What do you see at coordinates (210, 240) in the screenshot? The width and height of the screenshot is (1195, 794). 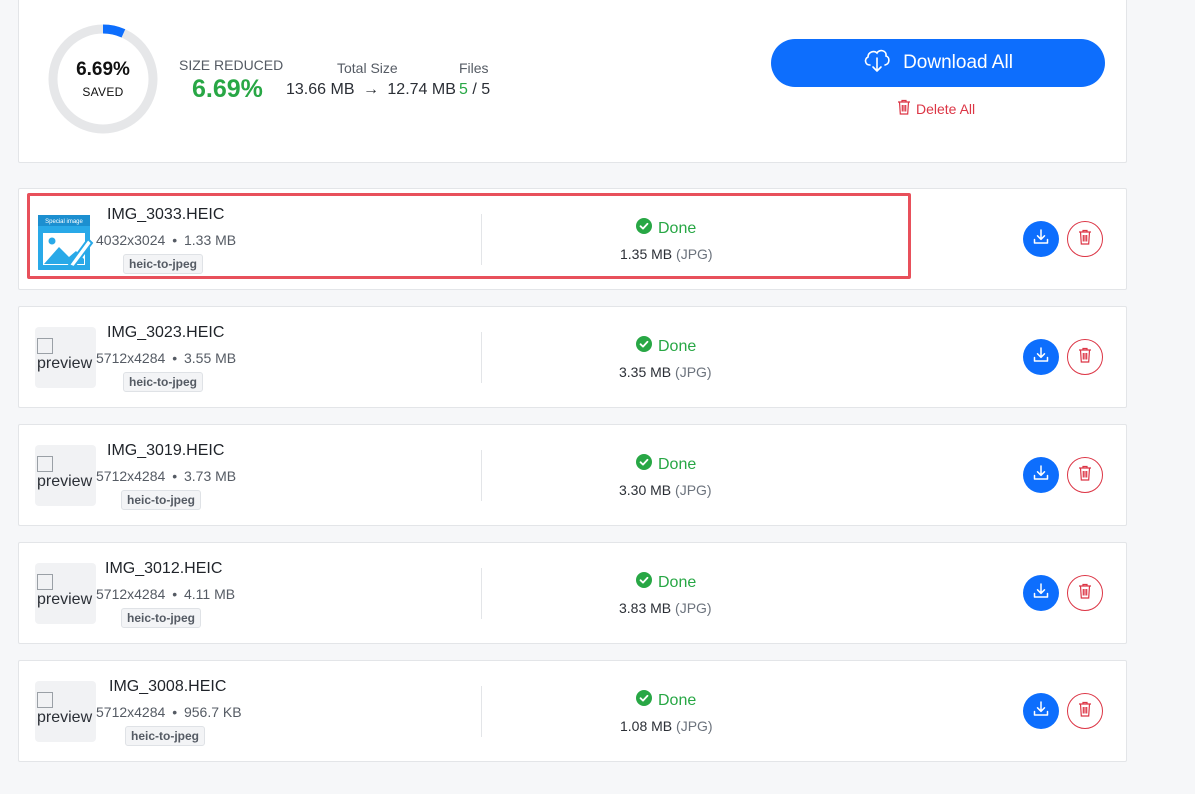 I see `file-size: 1.33 MB` at bounding box center [210, 240].